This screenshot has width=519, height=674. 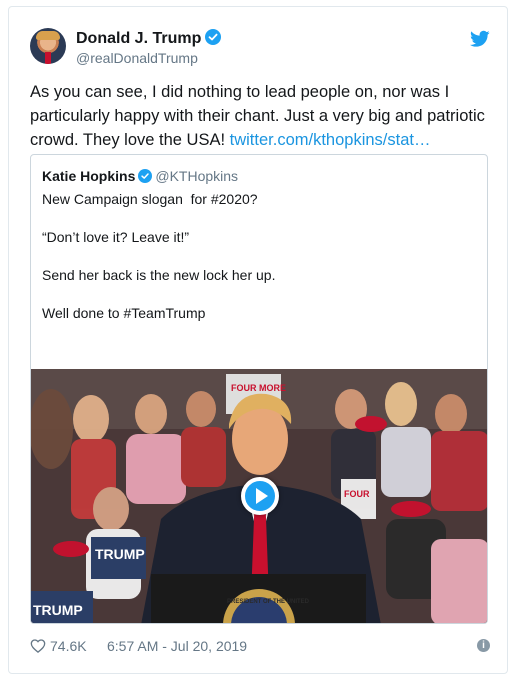 I want to click on play-button-icon, so click(x=260, y=496).